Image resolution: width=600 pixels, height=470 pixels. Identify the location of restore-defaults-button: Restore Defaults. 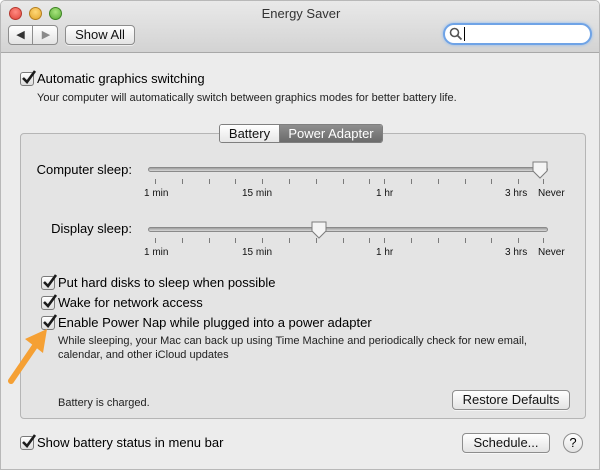
(511, 400).